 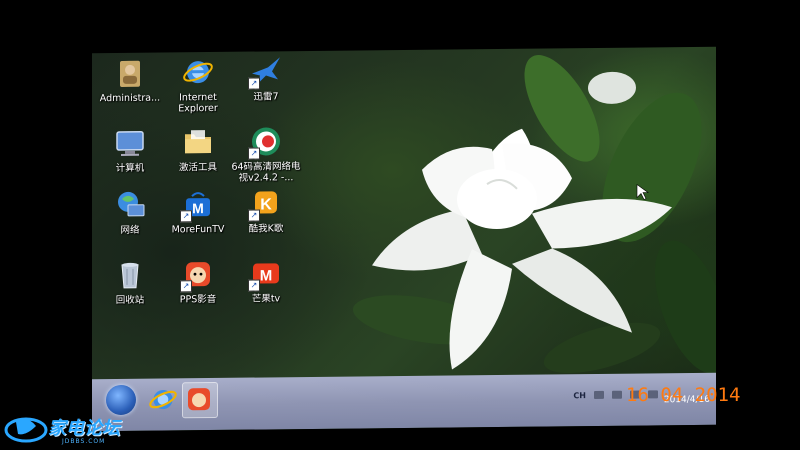 I want to click on desktop-icon-label: 计算机, so click(x=130, y=168).